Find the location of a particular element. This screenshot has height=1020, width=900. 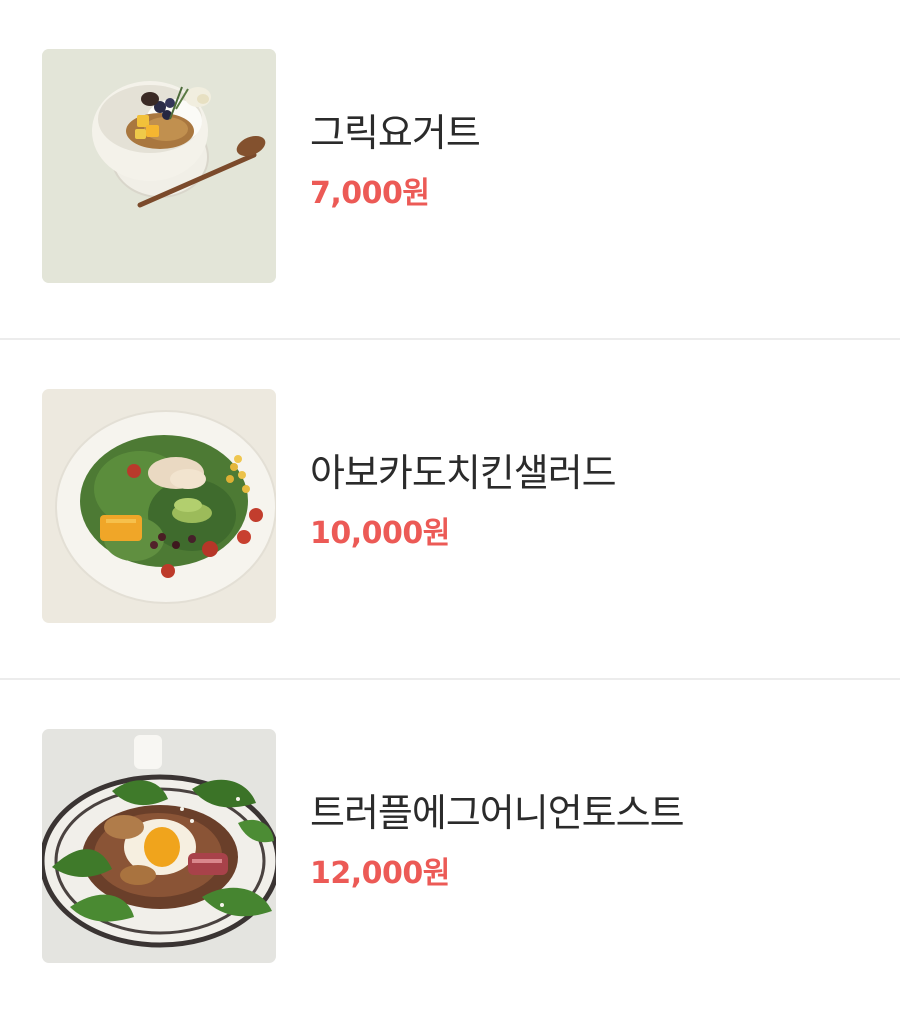

avocado-chicken-salad-photo is located at coordinates (159, 506).